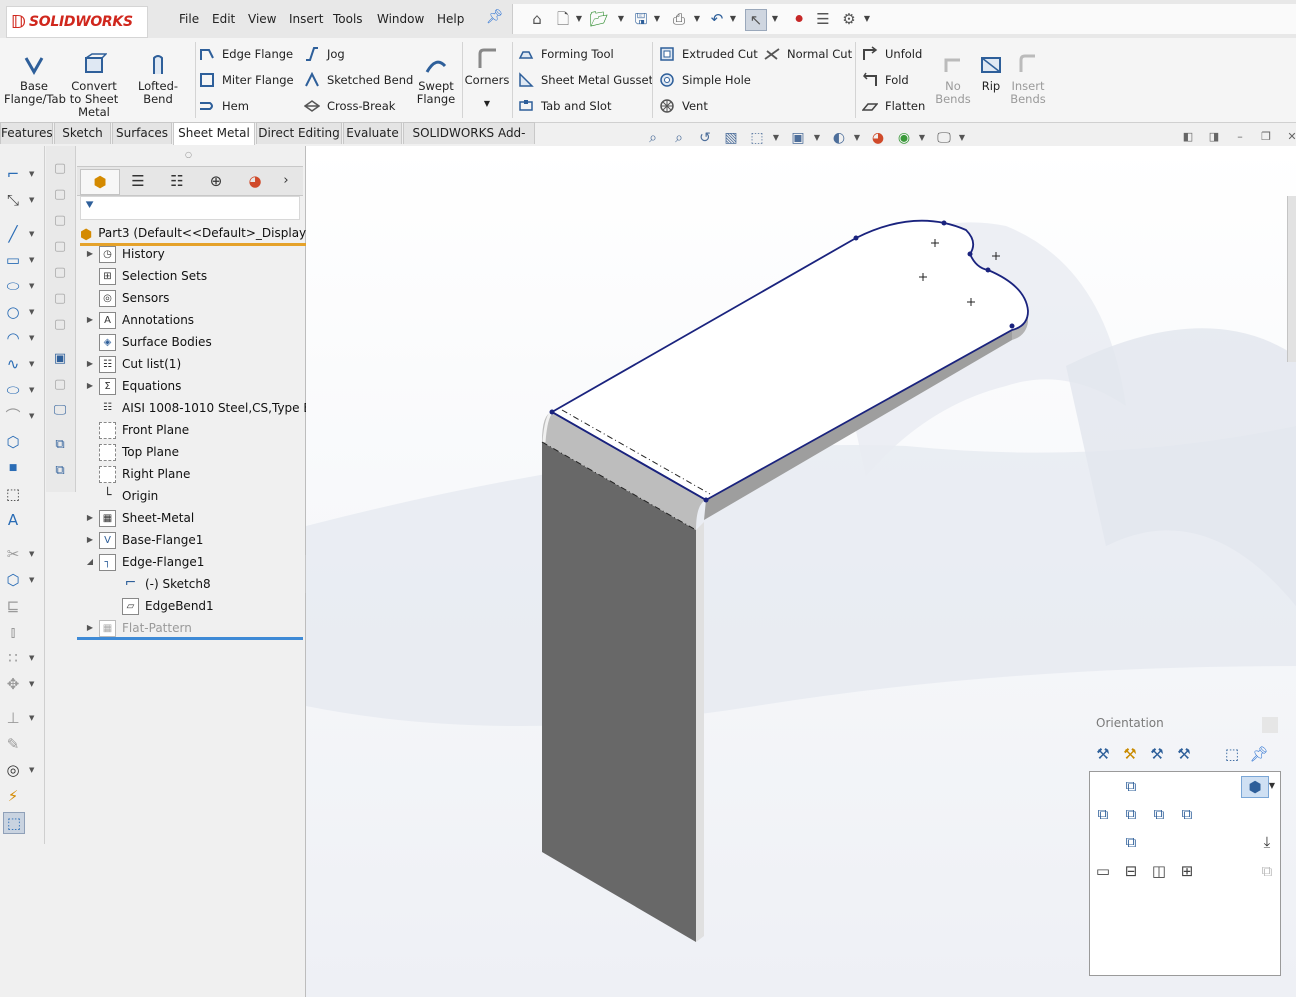 The image size is (1296, 997). Describe the element at coordinates (579, 19) in the screenshot. I see `new-dropdown-icon: ▼` at that location.